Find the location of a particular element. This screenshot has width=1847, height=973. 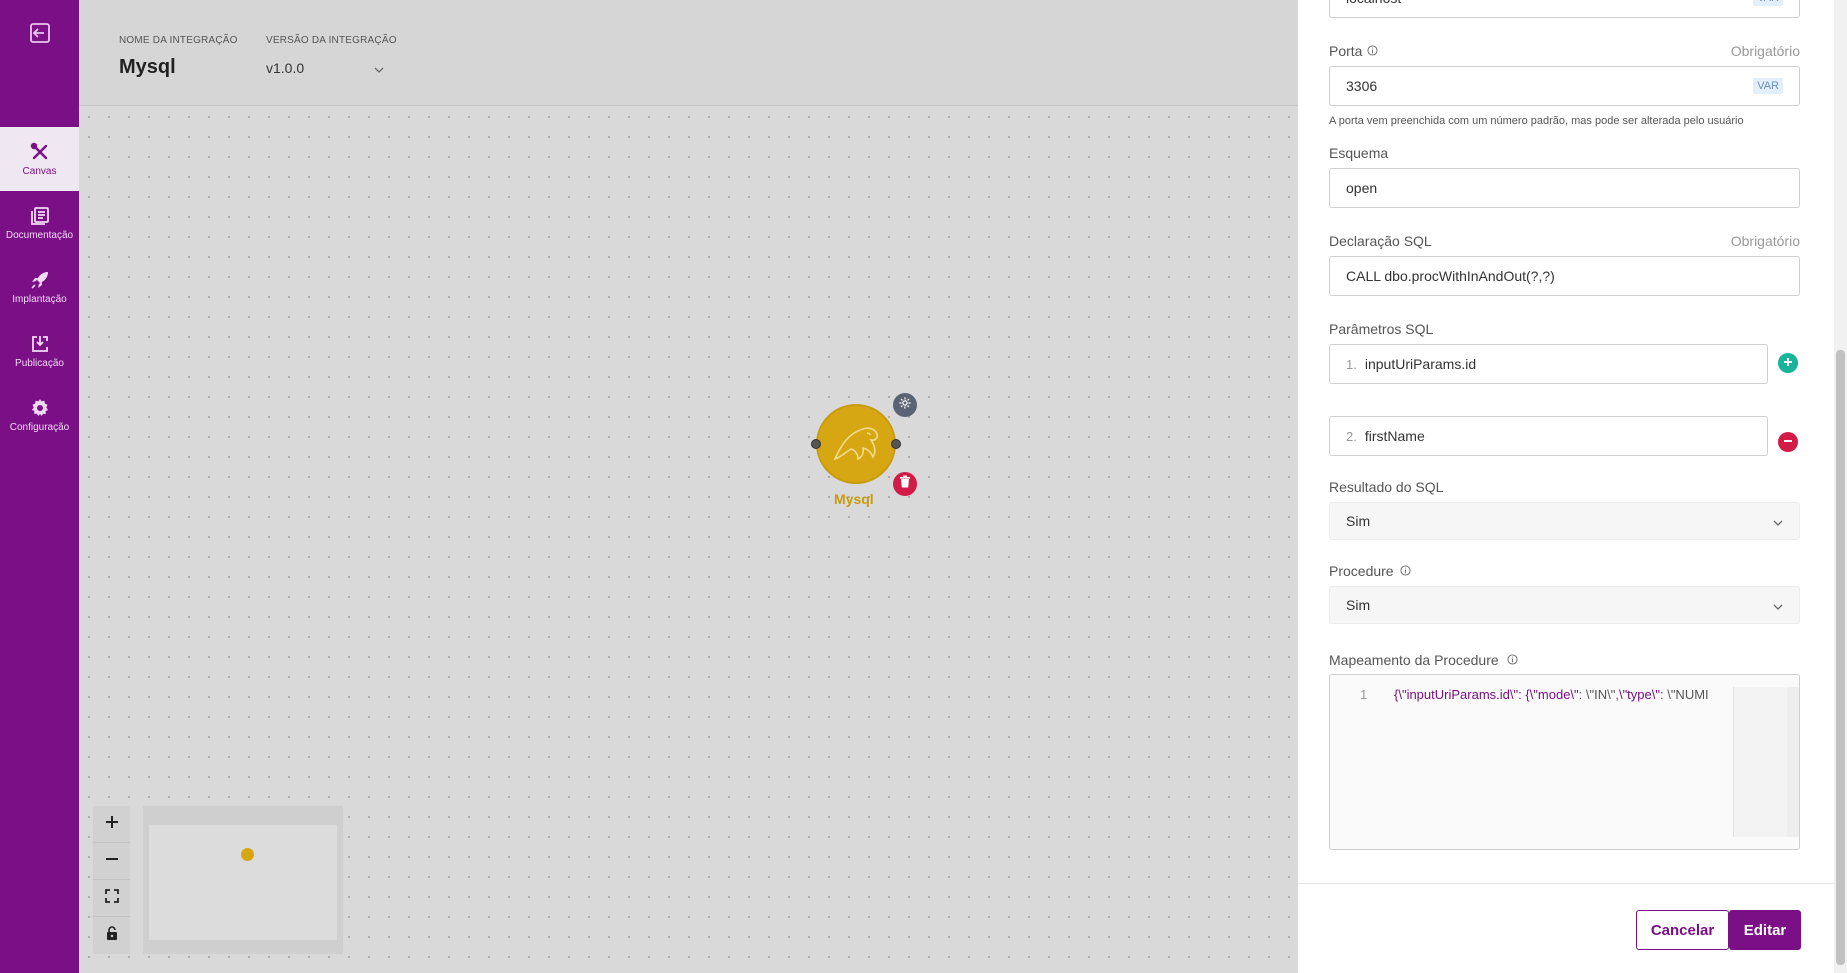

edit-button: Editar is located at coordinates (1765, 930).